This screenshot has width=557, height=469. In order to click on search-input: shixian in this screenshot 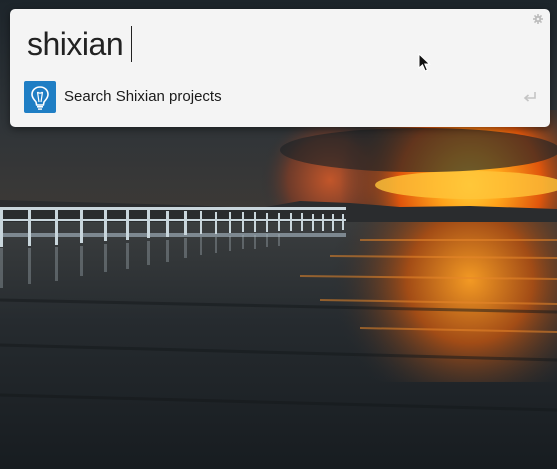, I will do `click(80, 44)`.